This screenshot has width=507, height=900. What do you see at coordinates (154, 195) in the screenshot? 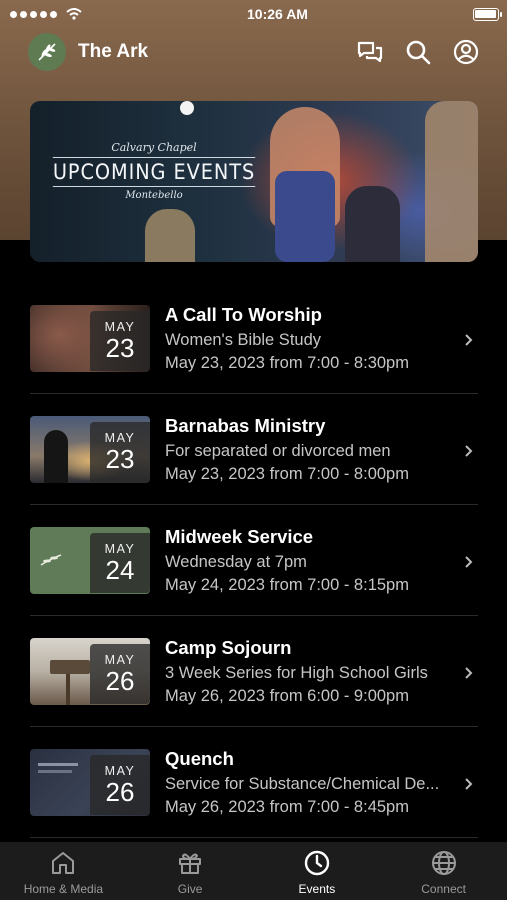
I see `banner-location: Montebello` at bounding box center [154, 195].